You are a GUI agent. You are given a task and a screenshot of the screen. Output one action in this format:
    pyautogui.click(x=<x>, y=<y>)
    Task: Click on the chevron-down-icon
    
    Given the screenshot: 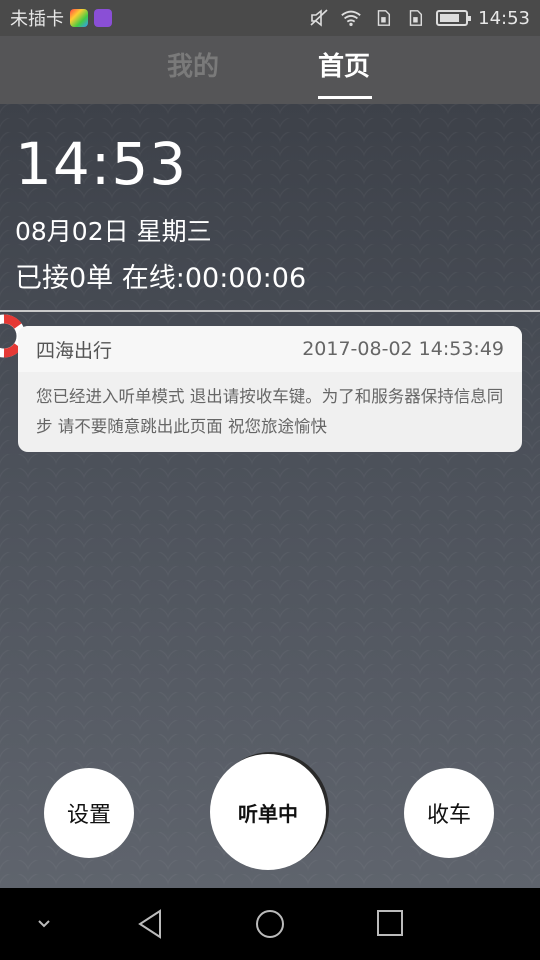 What is the action you would take?
    pyautogui.click(x=44, y=924)
    